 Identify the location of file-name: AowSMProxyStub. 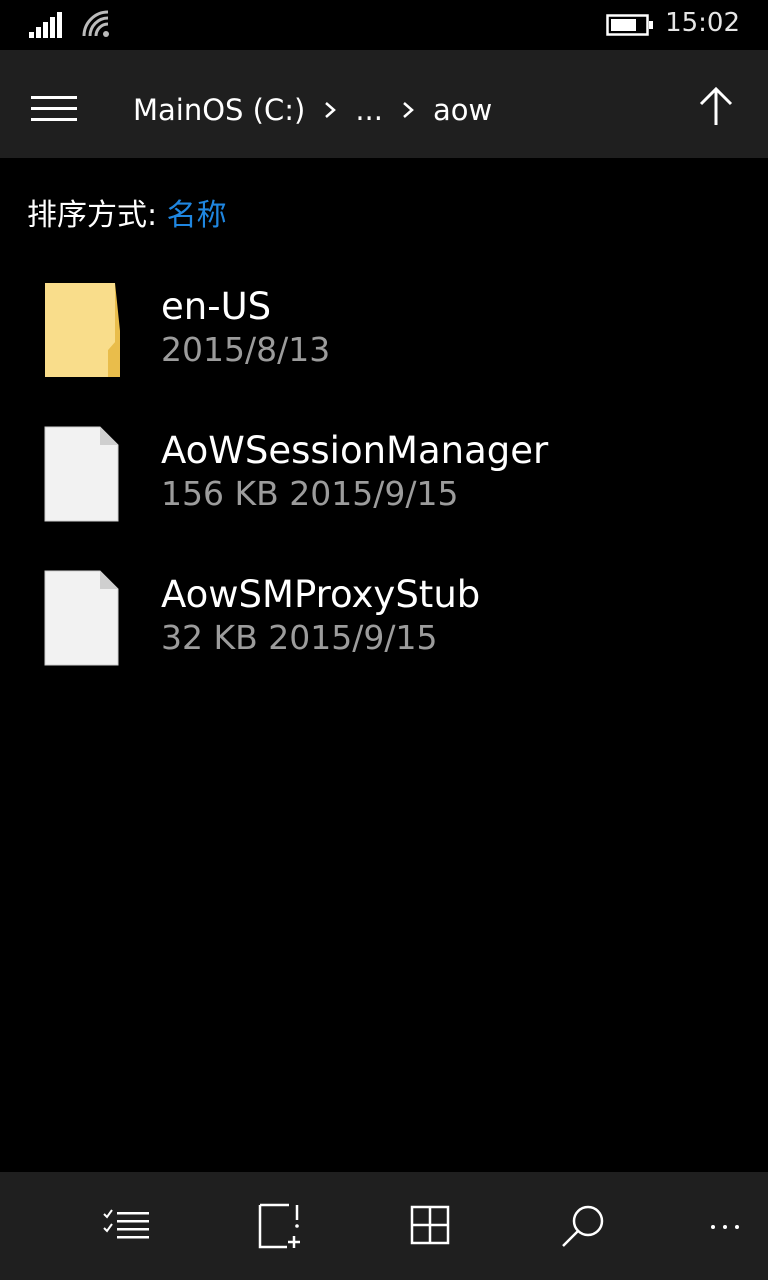
(321, 594).